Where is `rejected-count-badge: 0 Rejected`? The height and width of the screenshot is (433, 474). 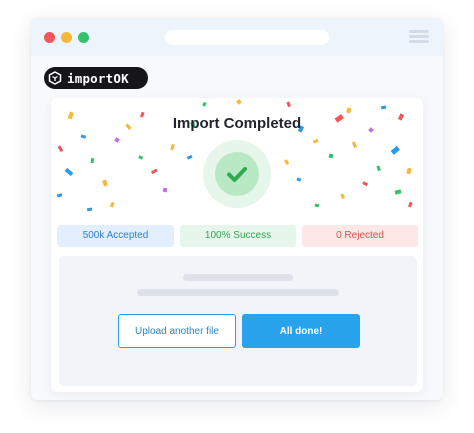
rejected-count-badge: 0 Rejected is located at coordinates (360, 236).